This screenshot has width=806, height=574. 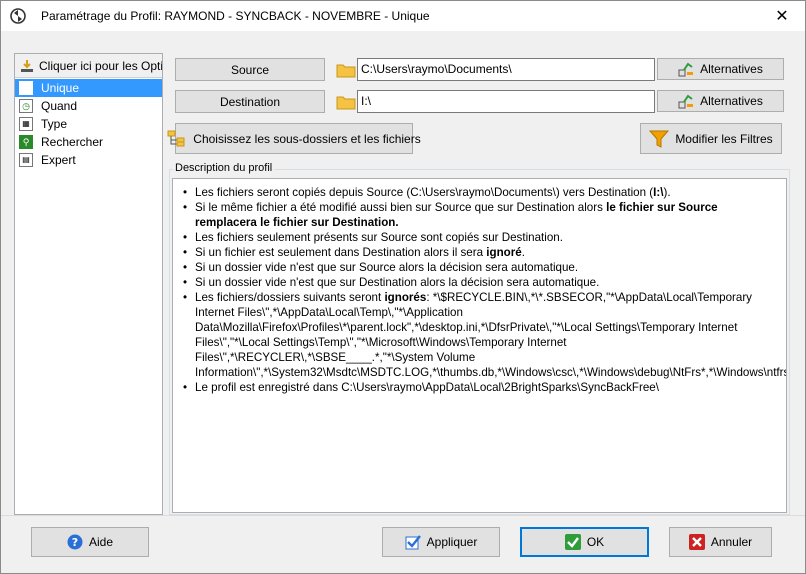 I want to click on help-button: ? Aide, so click(x=90, y=542).